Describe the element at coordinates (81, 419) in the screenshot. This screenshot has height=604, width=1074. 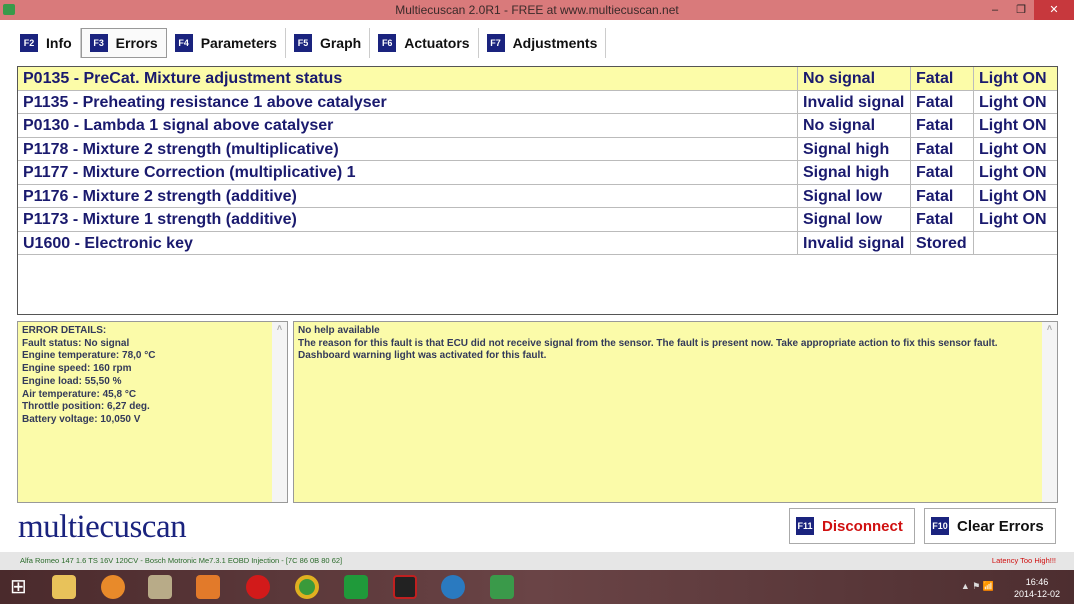
I see `detail-line: Battery voltage: 10,050 V` at that location.